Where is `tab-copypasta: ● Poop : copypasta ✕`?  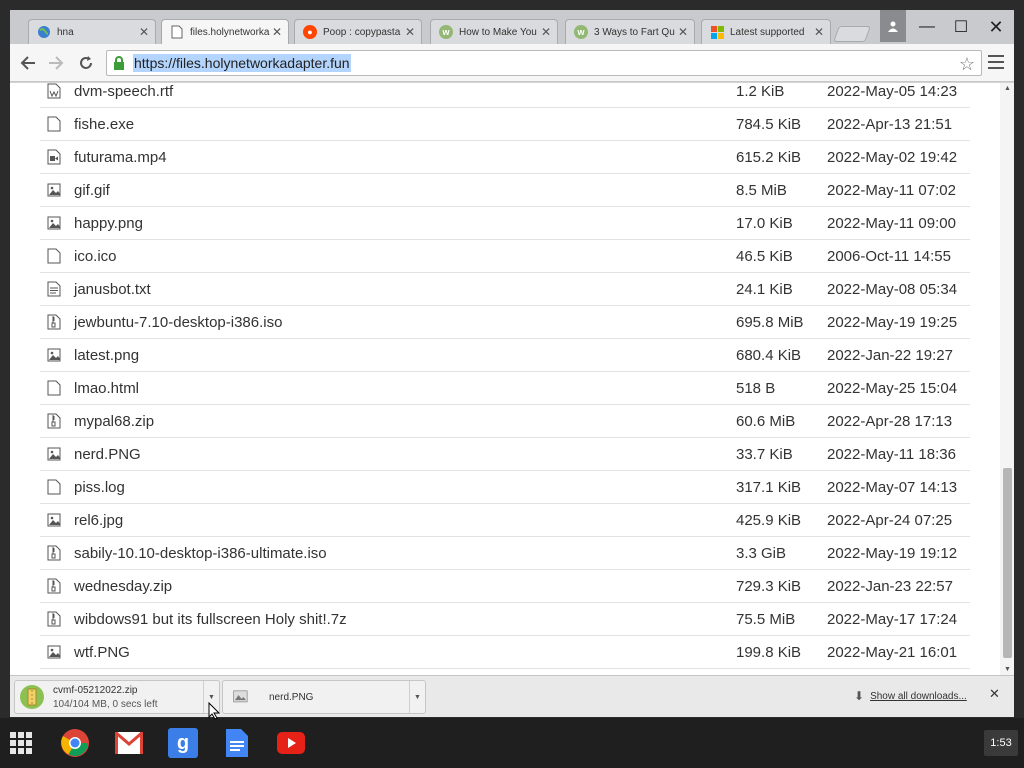
tab-copypasta: ● Poop : copypasta ✕ is located at coordinates (358, 31).